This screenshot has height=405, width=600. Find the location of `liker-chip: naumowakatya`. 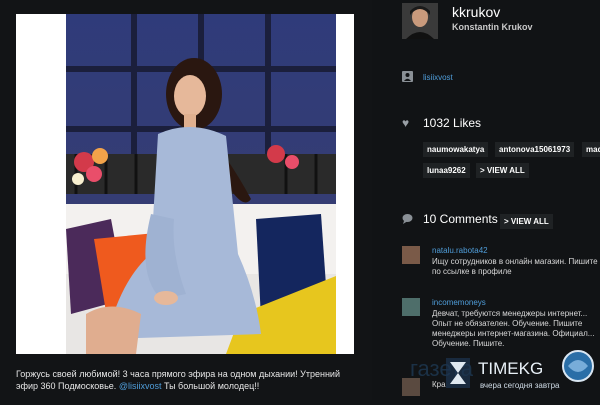

liker-chip: naumowakatya is located at coordinates (456, 149).